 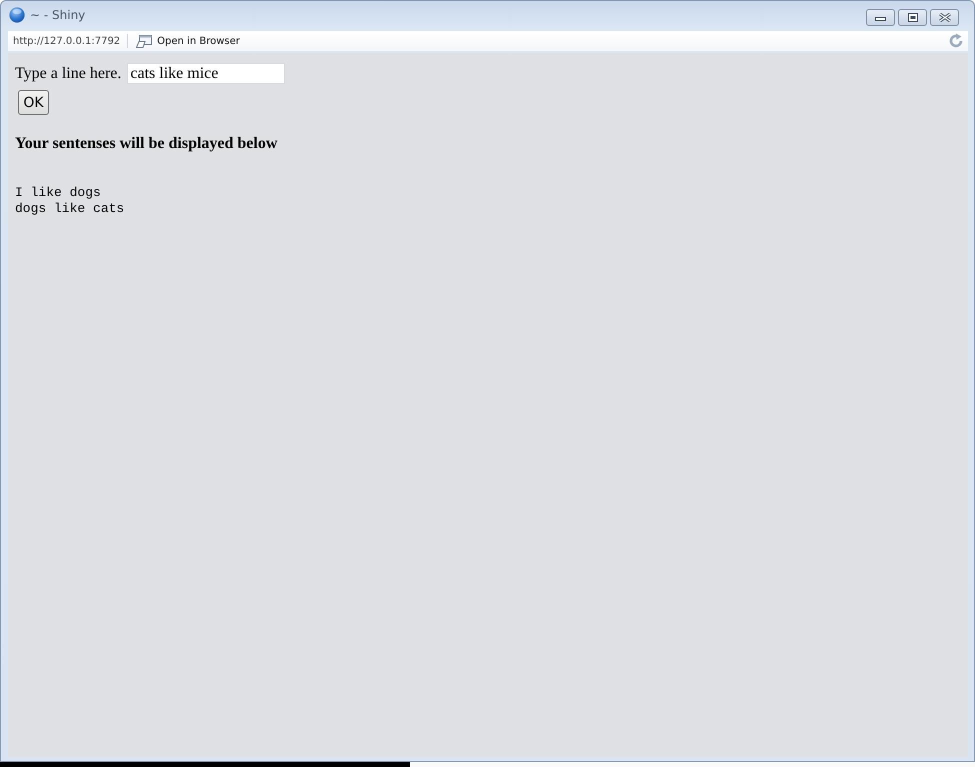 What do you see at coordinates (33, 102) in the screenshot?
I see `ok-button: OK` at bounding box center [33, 102].